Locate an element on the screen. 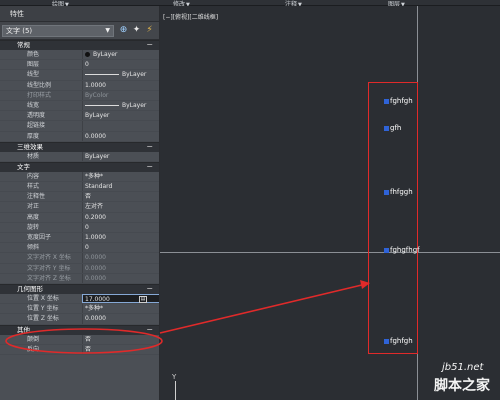  property-row: 样式 Standard is located at coordinates (79, 187).